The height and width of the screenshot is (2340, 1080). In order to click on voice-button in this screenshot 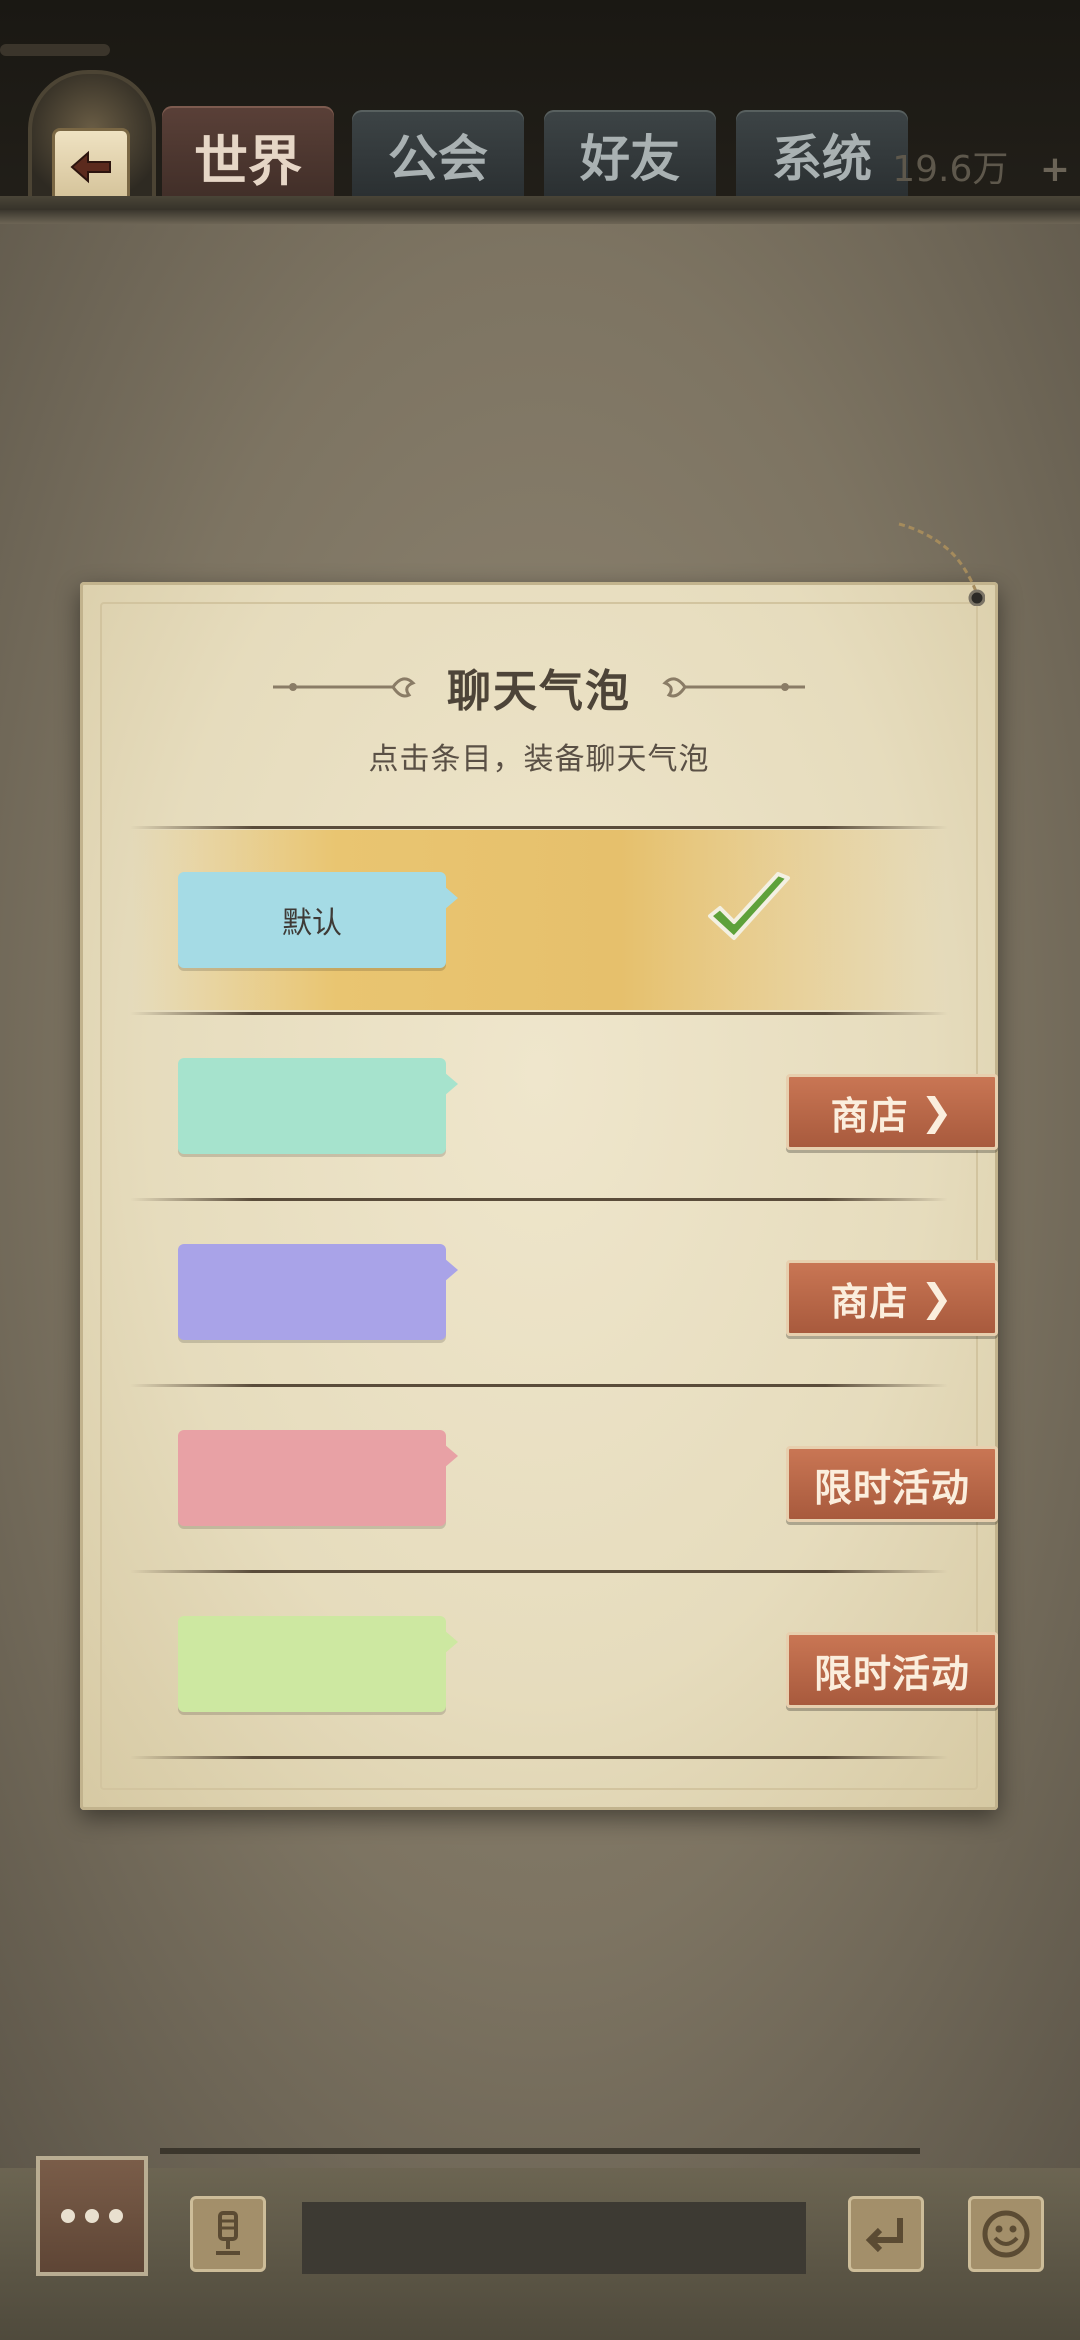, I will do `click(228, 2234)`.